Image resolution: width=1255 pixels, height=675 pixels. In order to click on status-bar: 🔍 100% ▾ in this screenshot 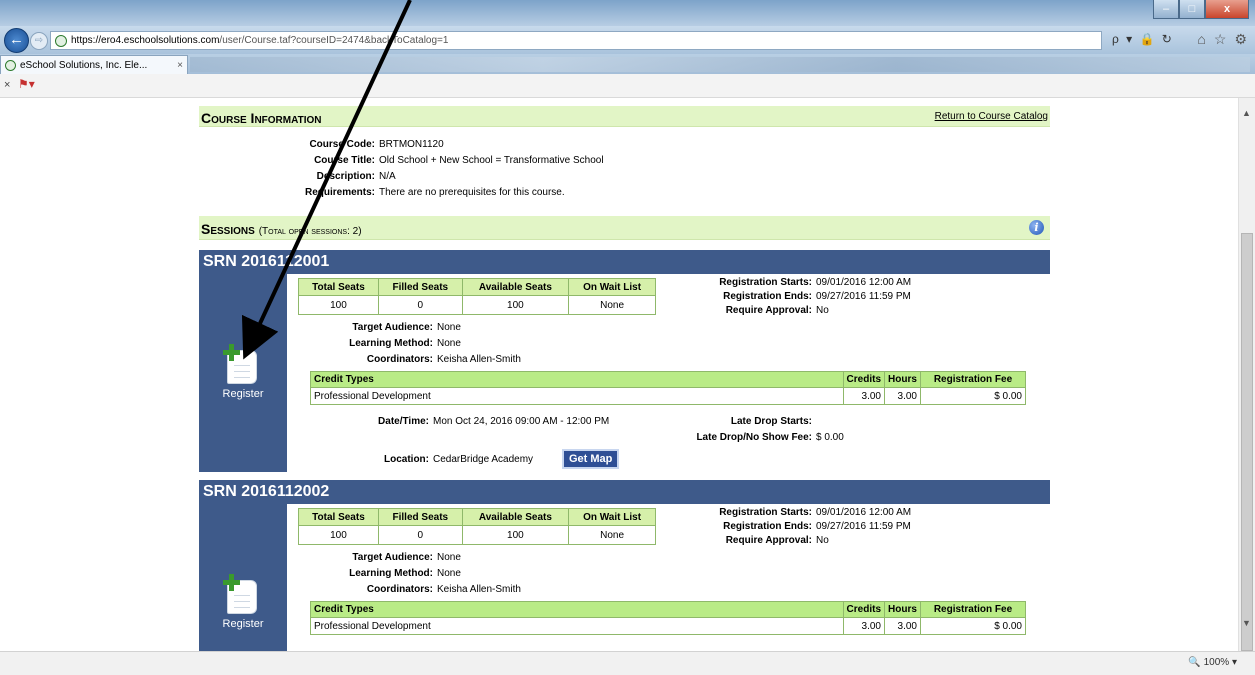, I will do `click(627, 663)`.